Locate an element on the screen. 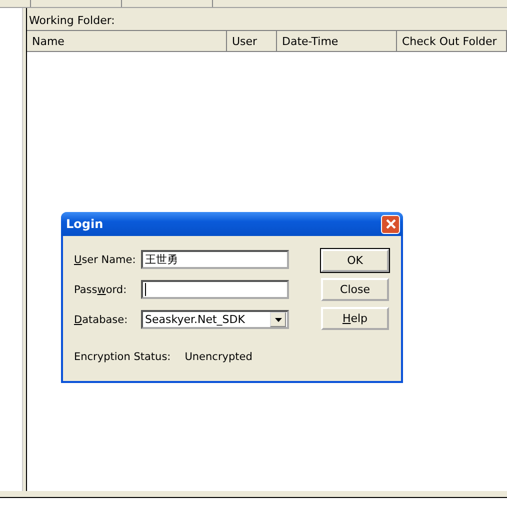  field-label: Database: is located at coordinates (101, 320).